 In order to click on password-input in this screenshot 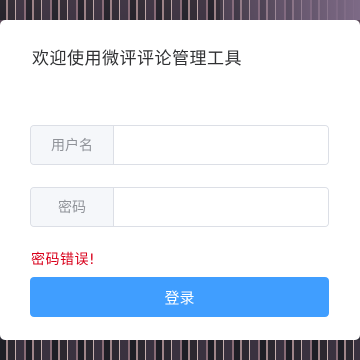, I will do `click(221, 207)`.